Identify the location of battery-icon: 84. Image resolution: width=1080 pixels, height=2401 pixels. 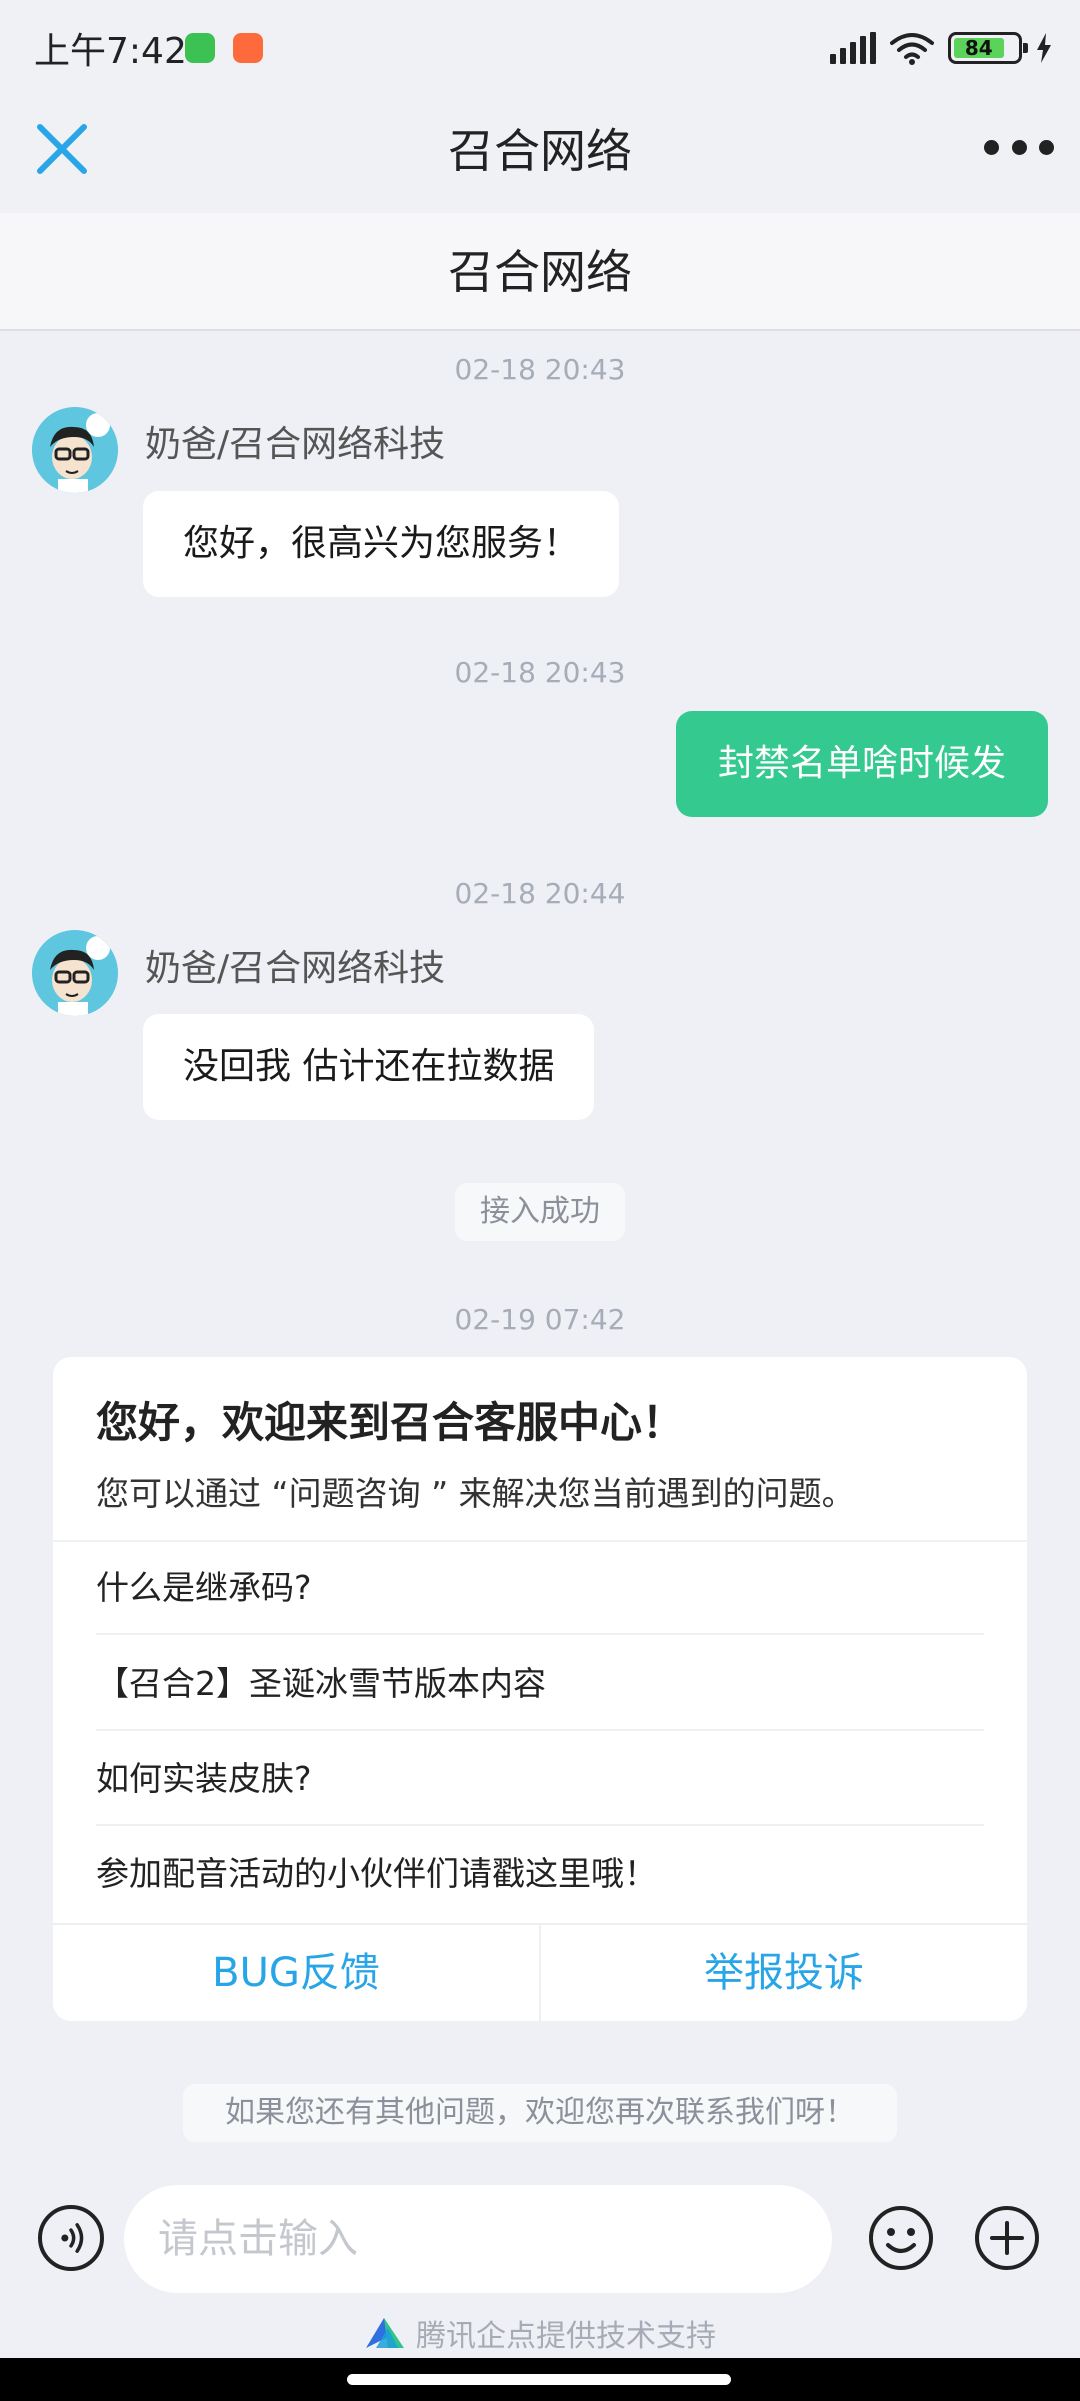
(988, 48).